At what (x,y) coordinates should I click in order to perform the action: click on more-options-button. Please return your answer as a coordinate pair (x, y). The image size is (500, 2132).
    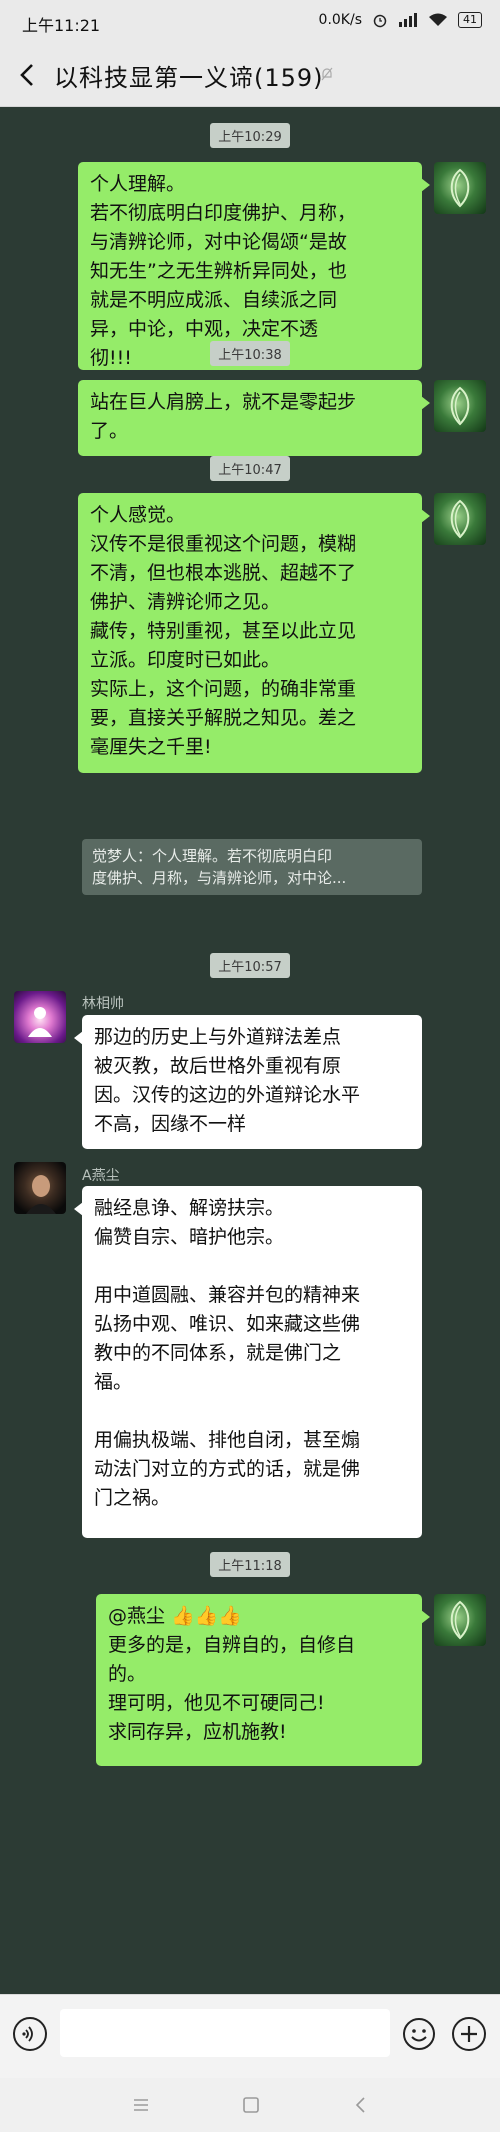
    Looking at the image, I should click on (469, 2034).